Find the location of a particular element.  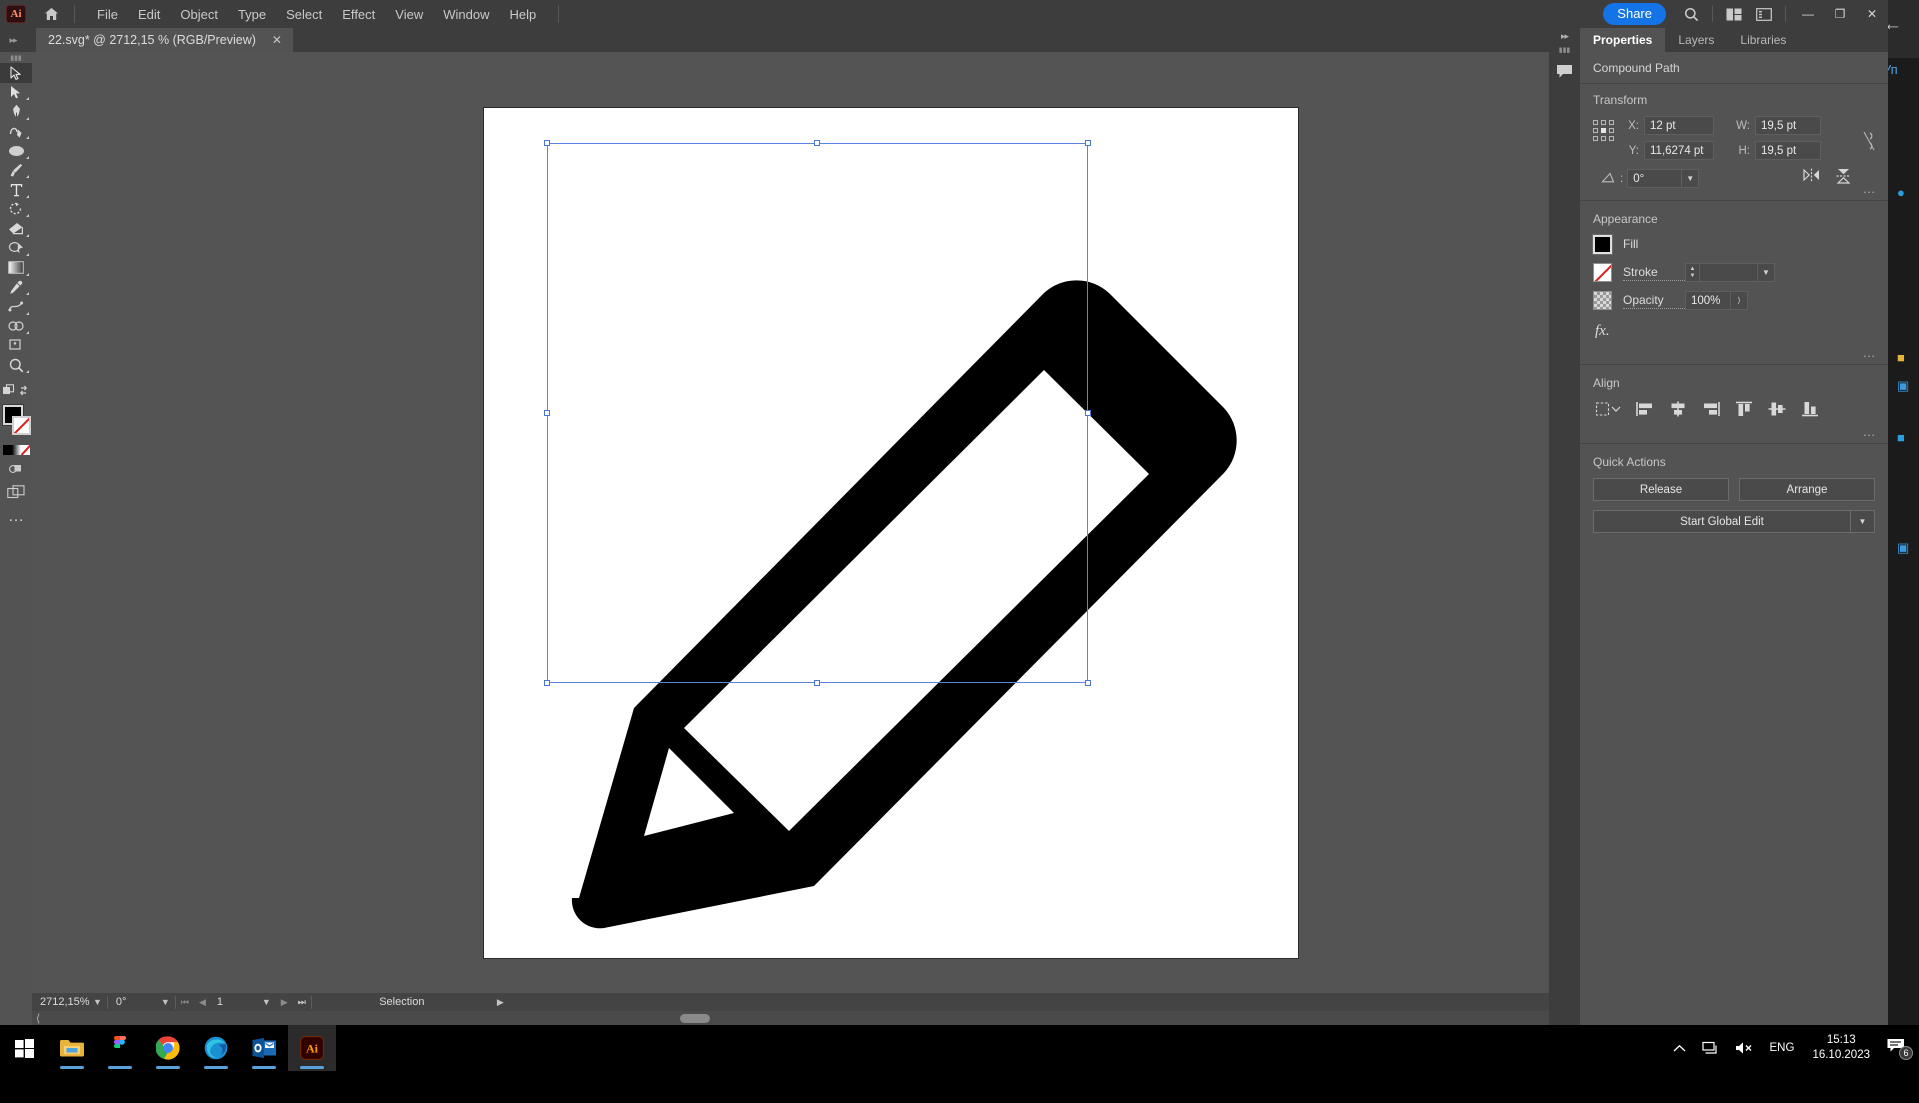

ellipse-tool is located at coordinates (16, 151).